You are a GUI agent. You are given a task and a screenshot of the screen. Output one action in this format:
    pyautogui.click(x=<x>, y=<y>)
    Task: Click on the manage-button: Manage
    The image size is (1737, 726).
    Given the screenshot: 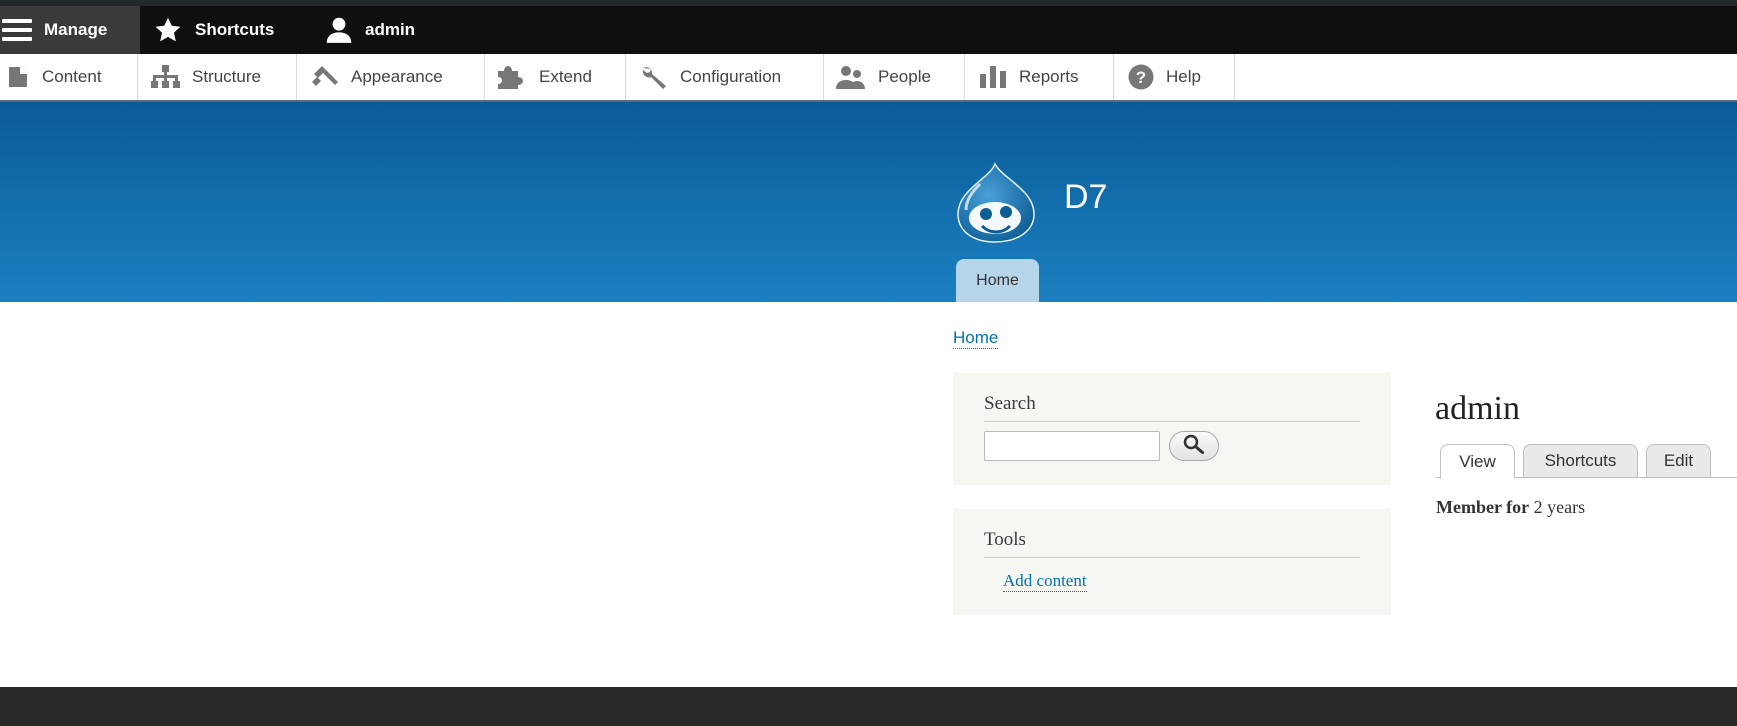 What is the action you would take?
    pyautogui.click(x=70, y=30)
    